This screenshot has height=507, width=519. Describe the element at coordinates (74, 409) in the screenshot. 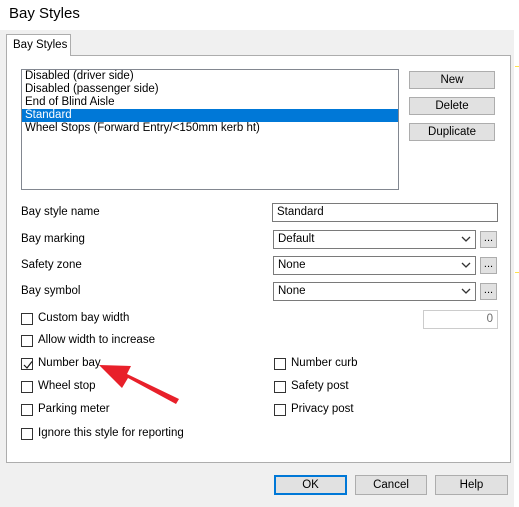

I see `parking-meter-label: Parking meter` at that location.